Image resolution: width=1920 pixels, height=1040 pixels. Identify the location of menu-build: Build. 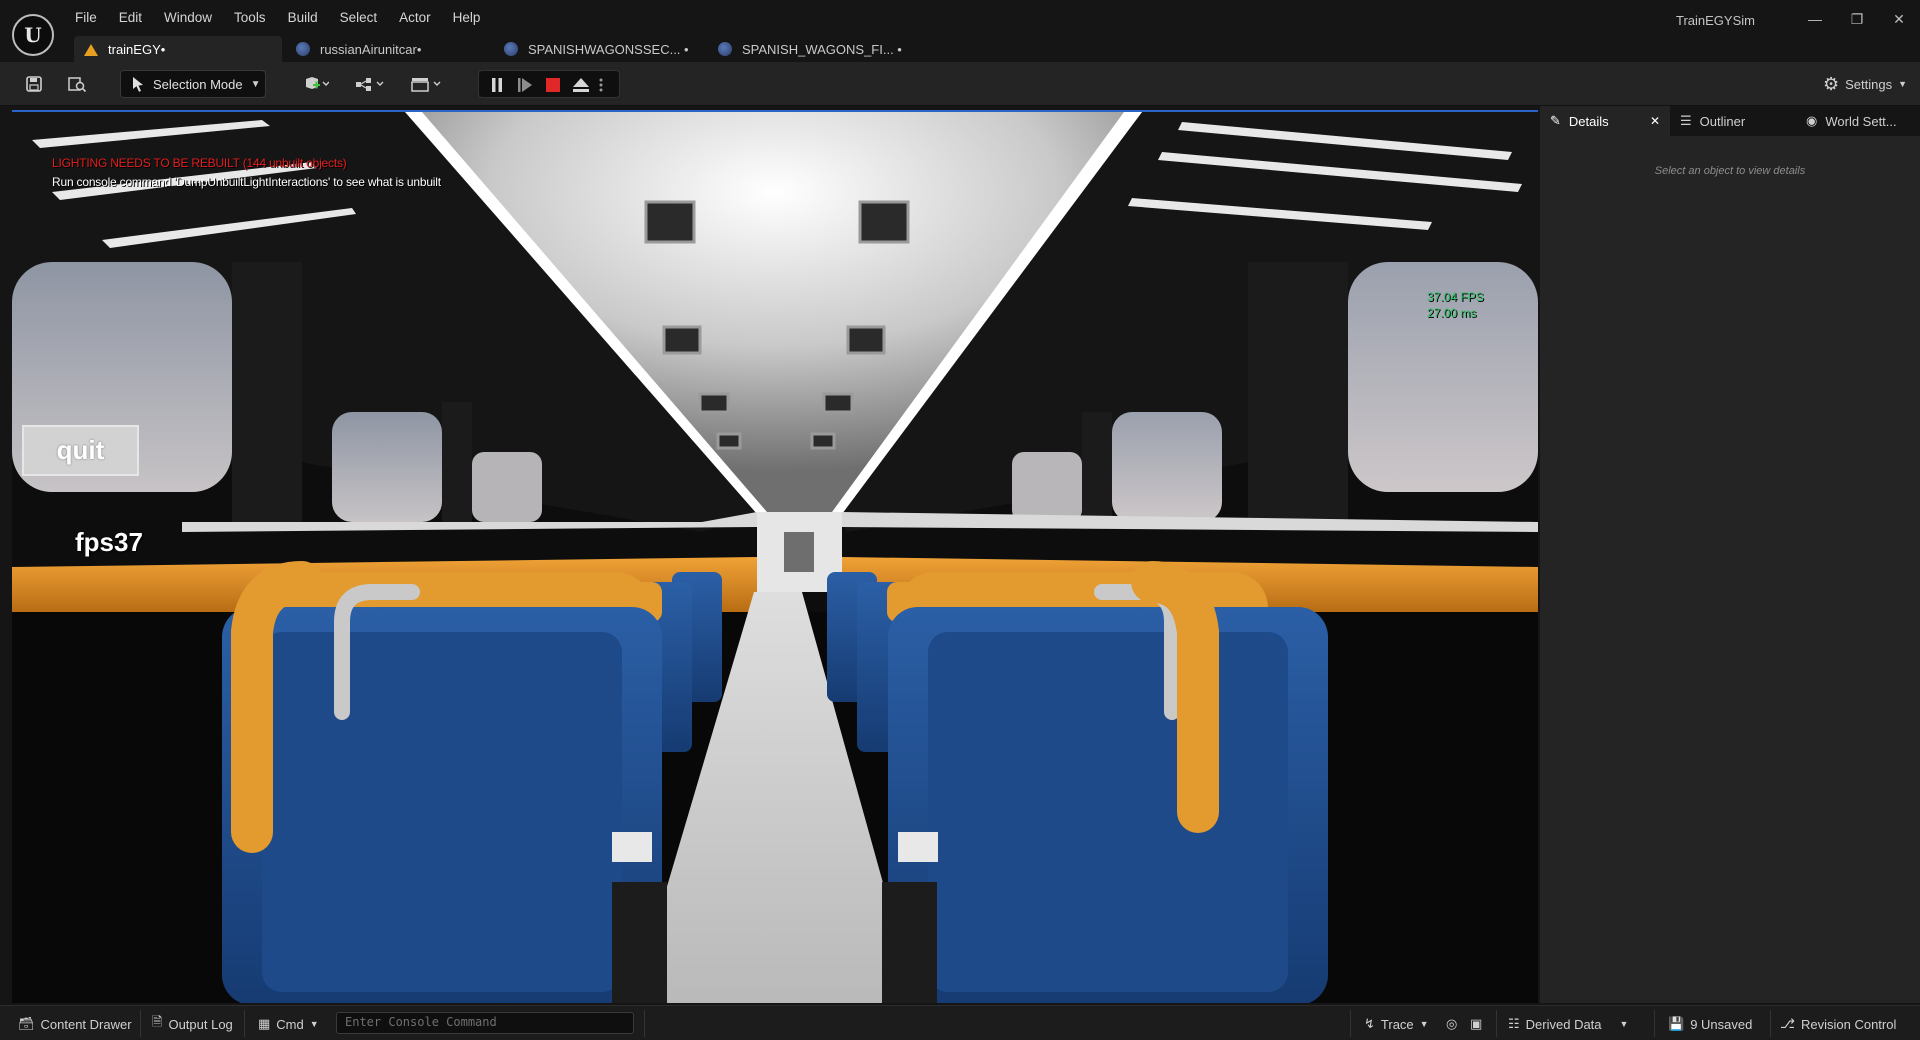
(303, 19).